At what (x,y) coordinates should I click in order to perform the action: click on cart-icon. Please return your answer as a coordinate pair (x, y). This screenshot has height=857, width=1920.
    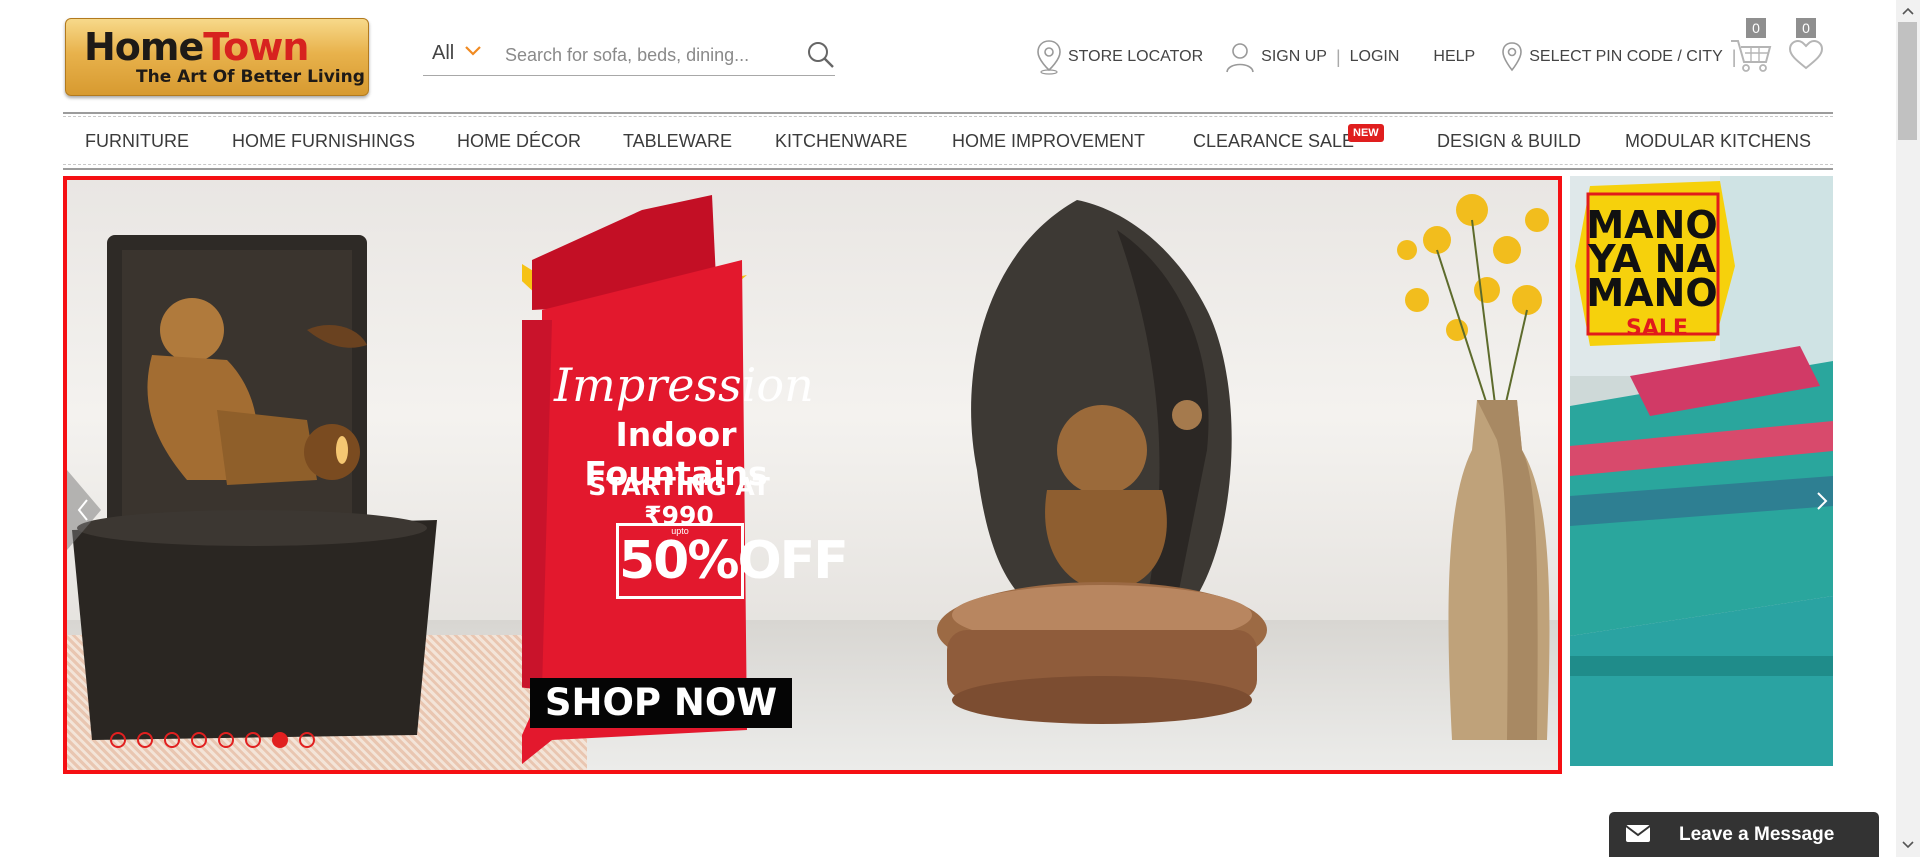
    Looking at the image, I should click on (1751, 56).